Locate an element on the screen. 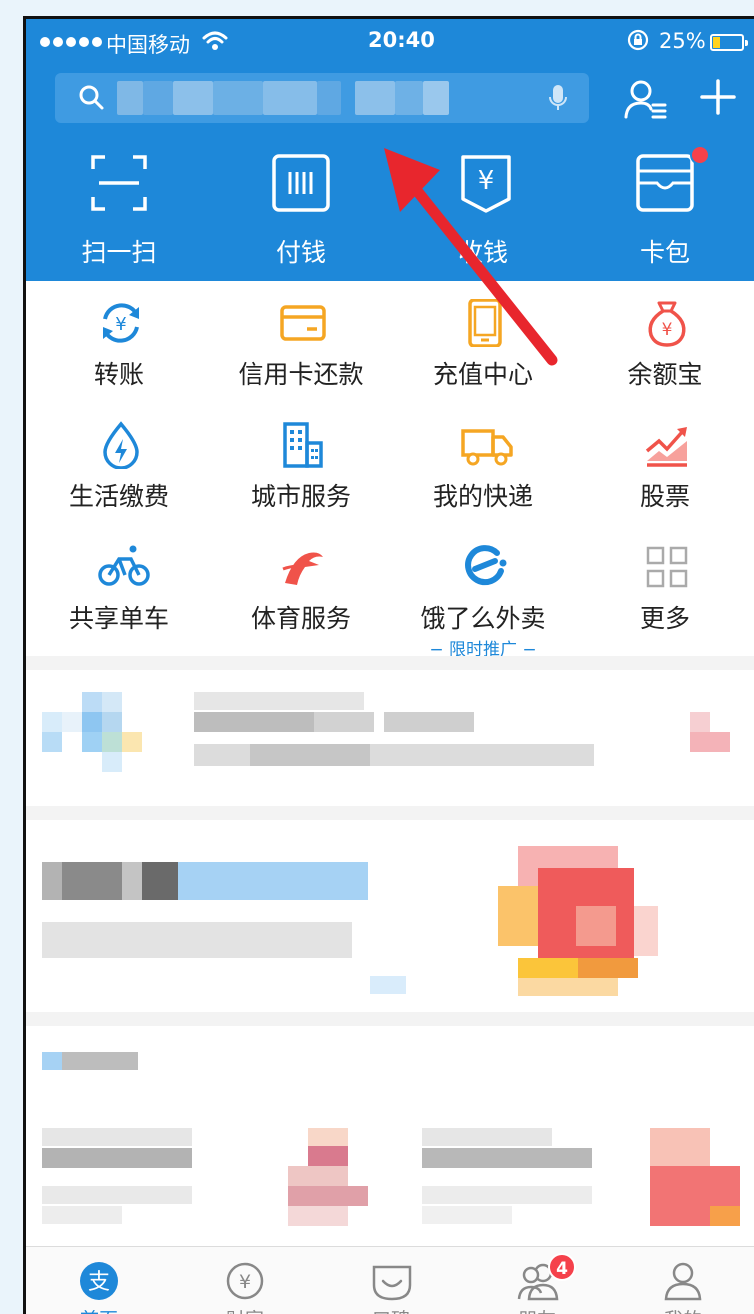 This screenshot has height=1314, width=754. battery-percentage: 25% is located at coordinates (682, 41).